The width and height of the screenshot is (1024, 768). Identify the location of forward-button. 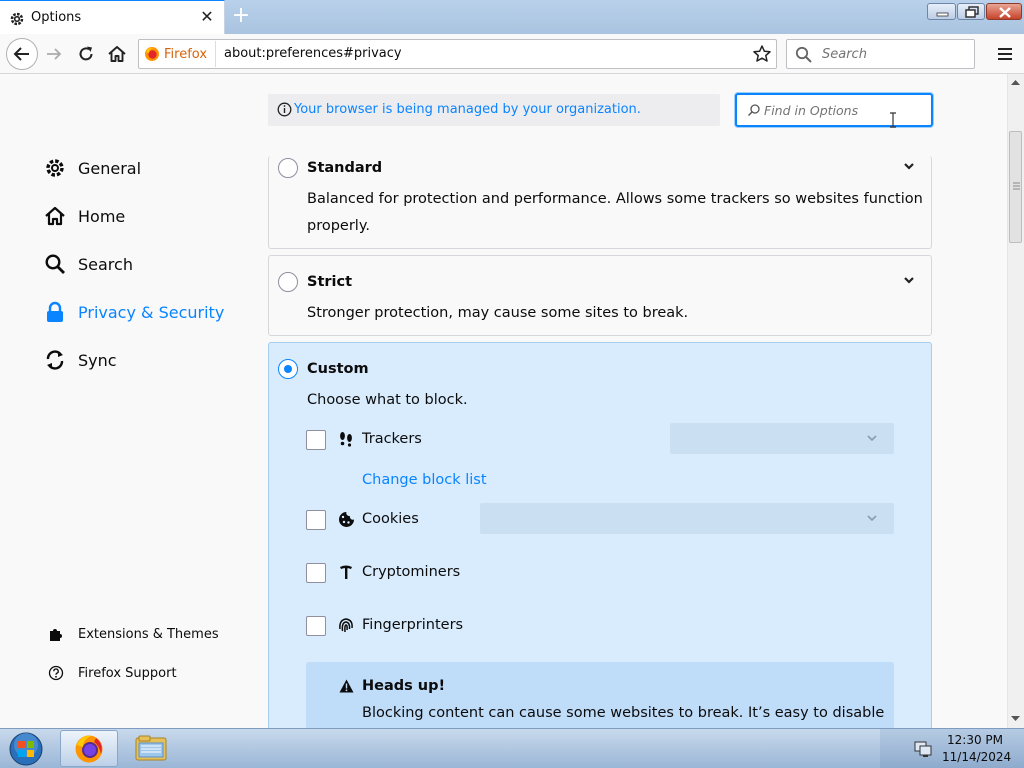
(54, 54).